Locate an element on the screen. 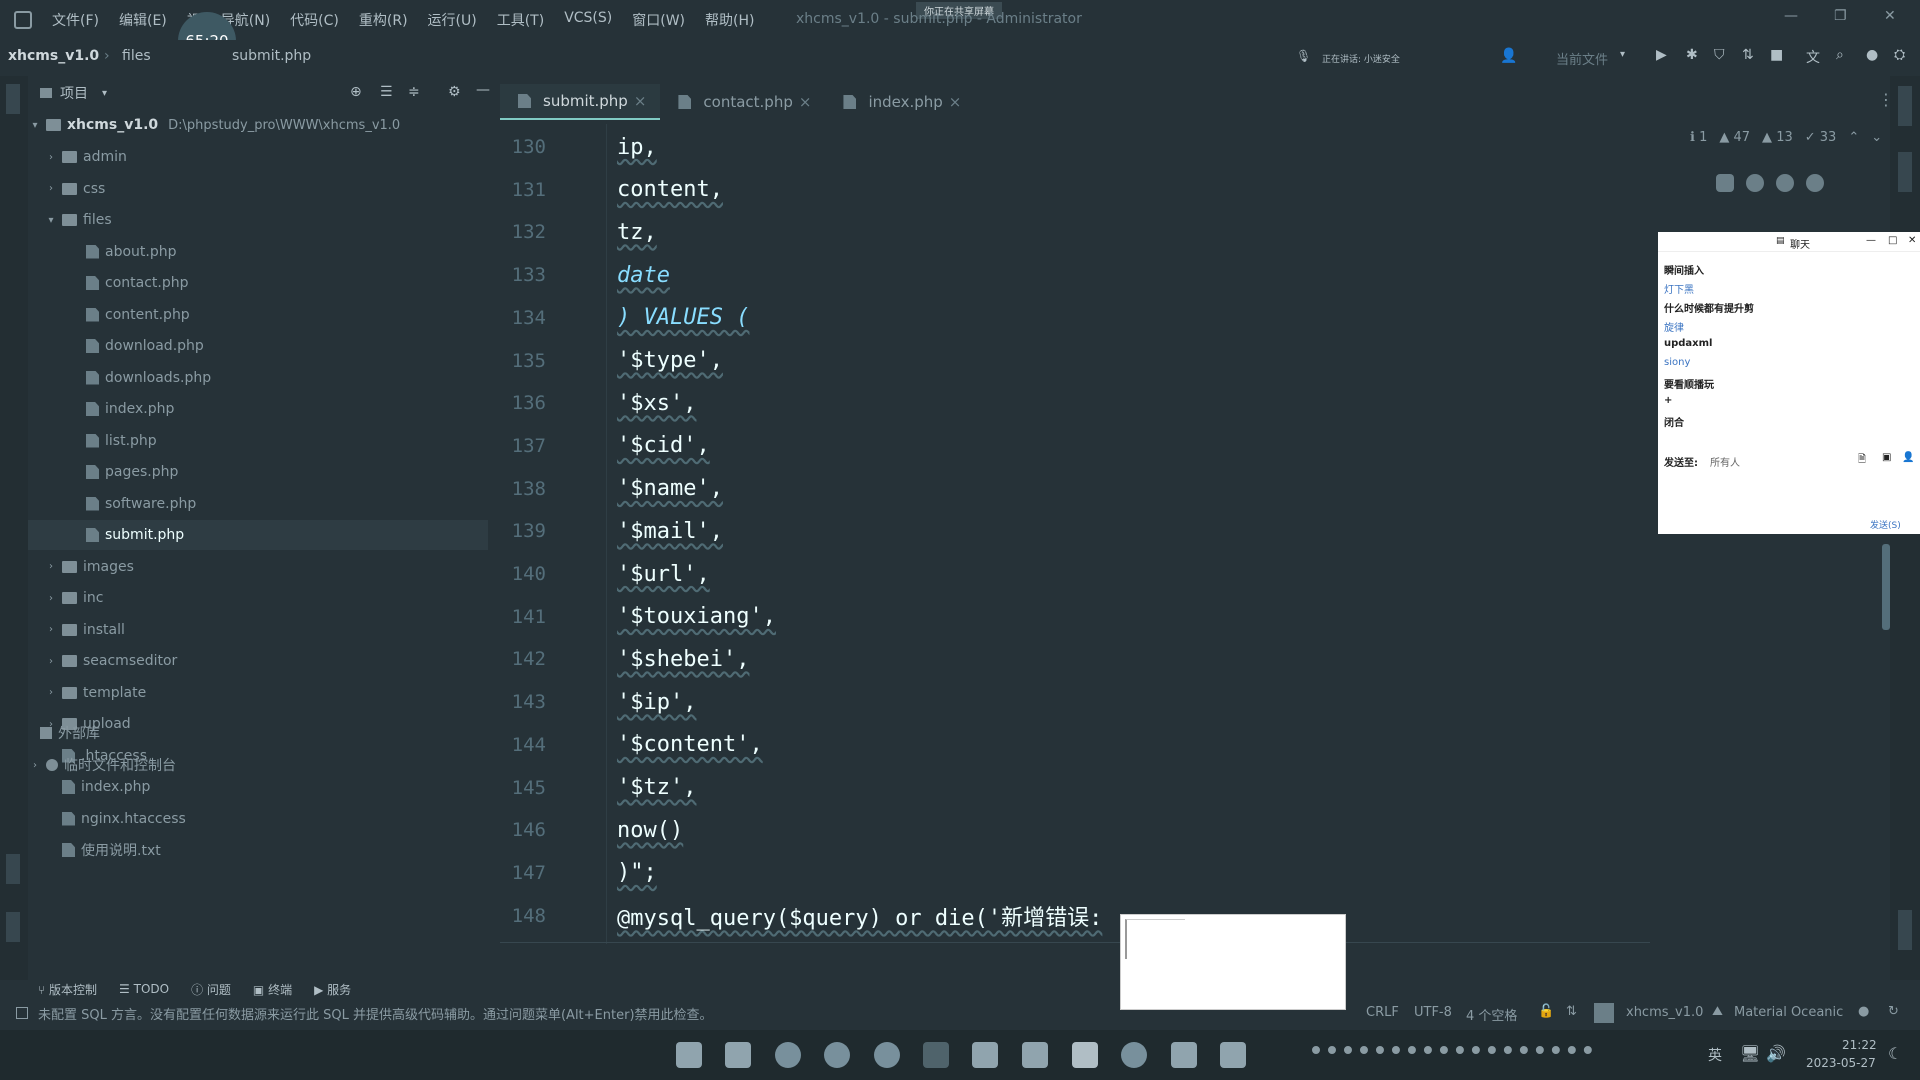 The width and height of the screenshot is (1920, 1080). menu-item: 编辑(E) is located at coordinates (143, 20).